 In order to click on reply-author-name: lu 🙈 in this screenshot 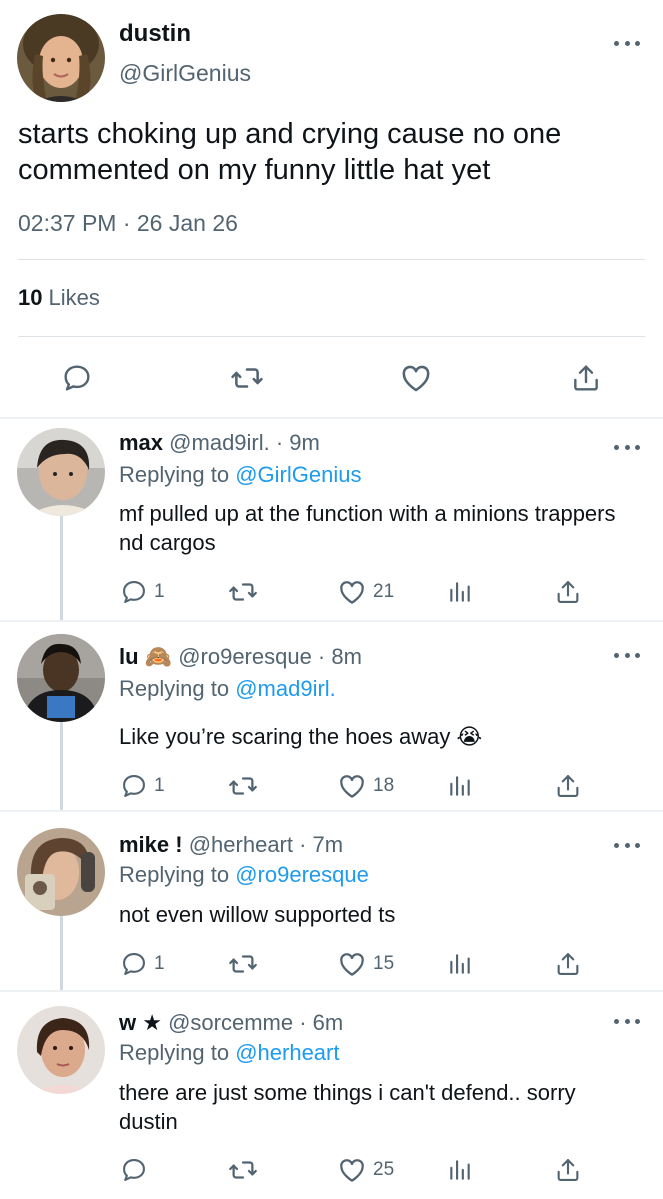, I will do `click(145, 656)`.